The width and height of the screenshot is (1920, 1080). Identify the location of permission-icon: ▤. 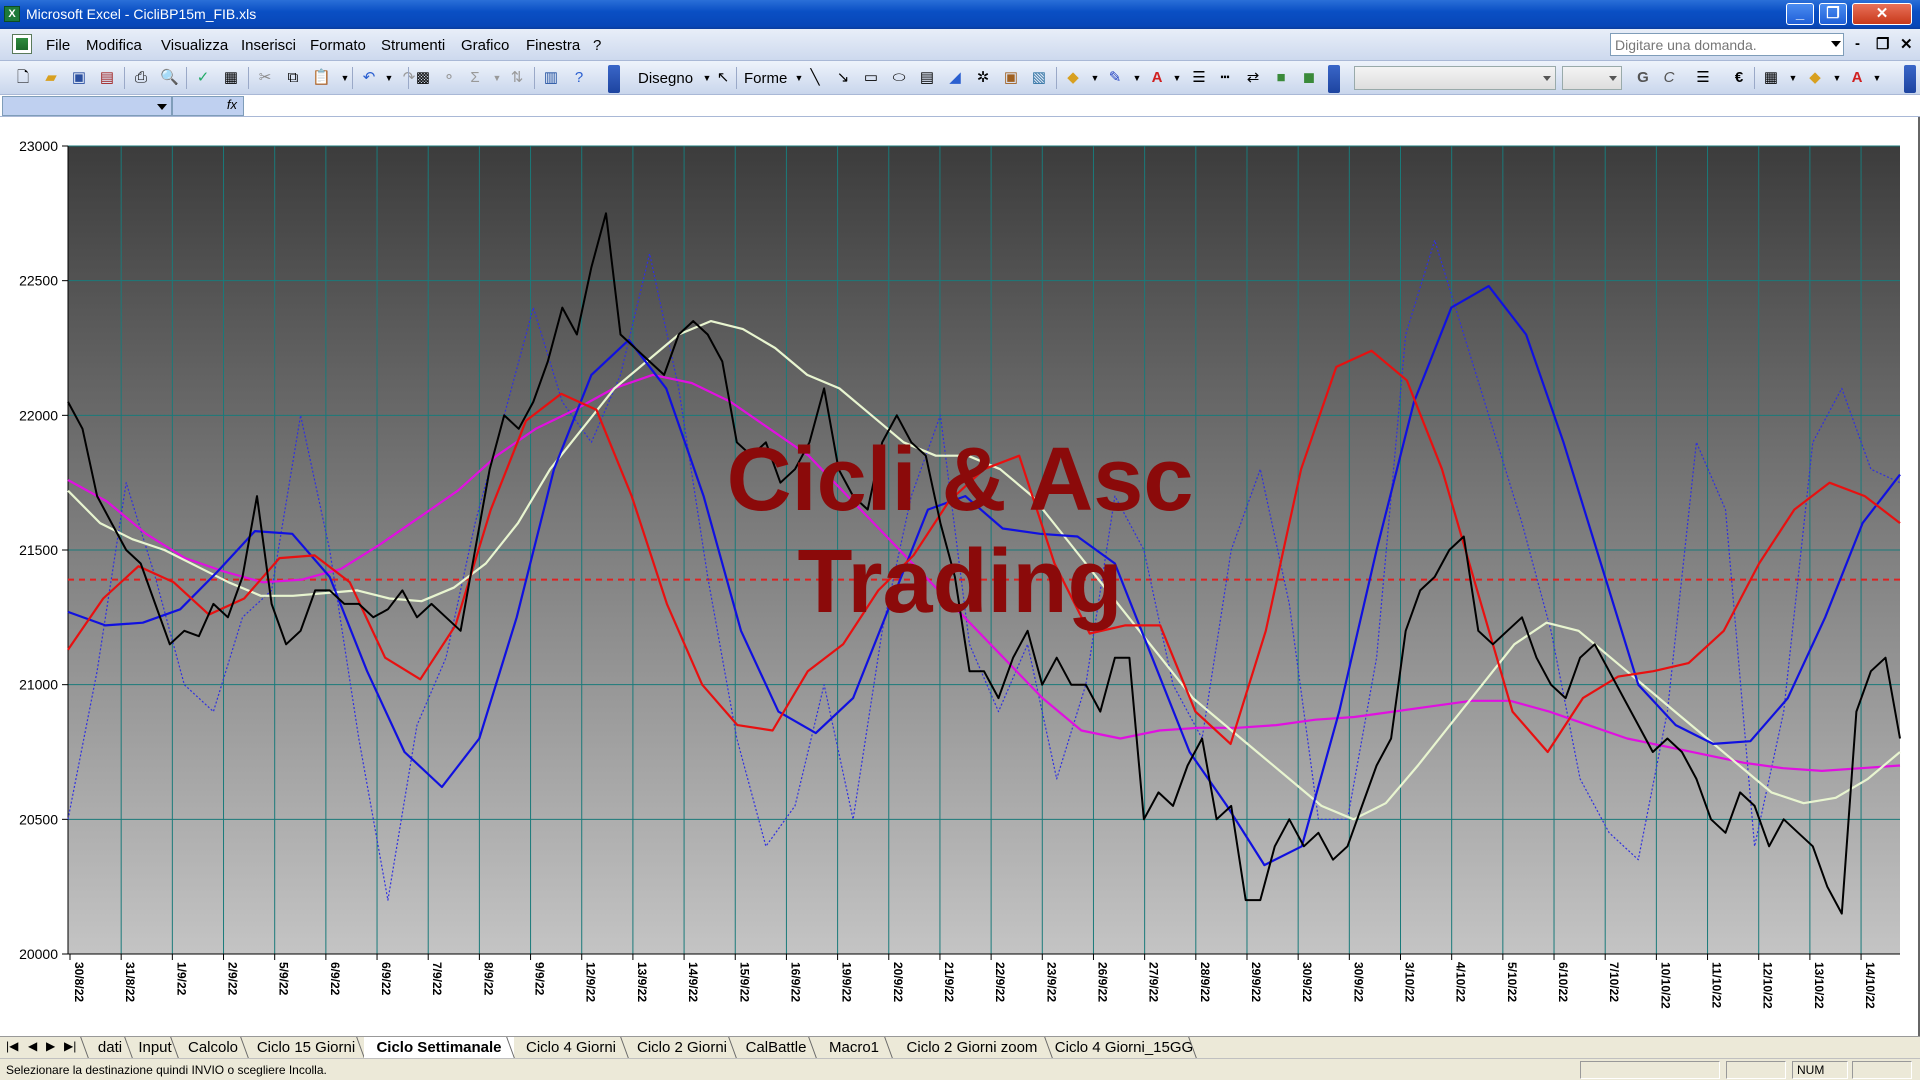
(107, 78).